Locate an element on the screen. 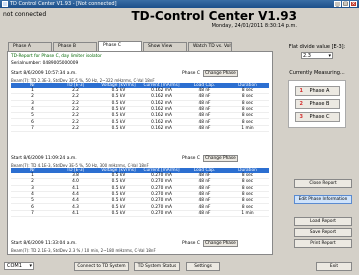 The width and height of the screenshot is (359, 275). settings-button: Settings is located at coordinates (203, 266).